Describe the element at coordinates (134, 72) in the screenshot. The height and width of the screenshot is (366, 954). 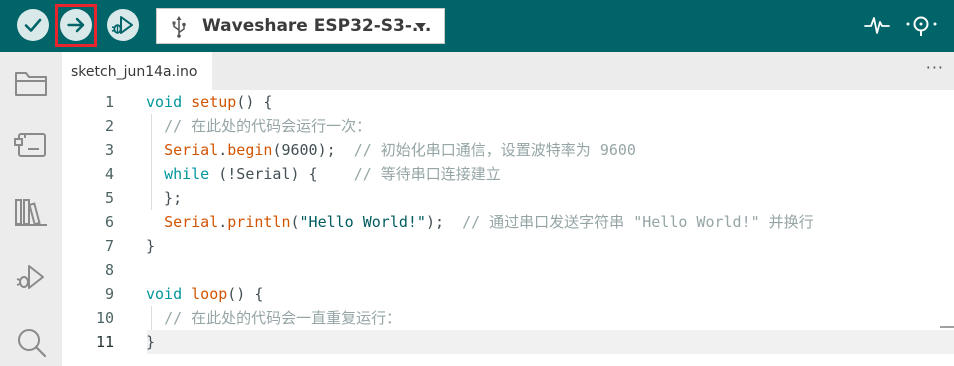
I see `tab-label: sketch_jun14a.ino` at that location.